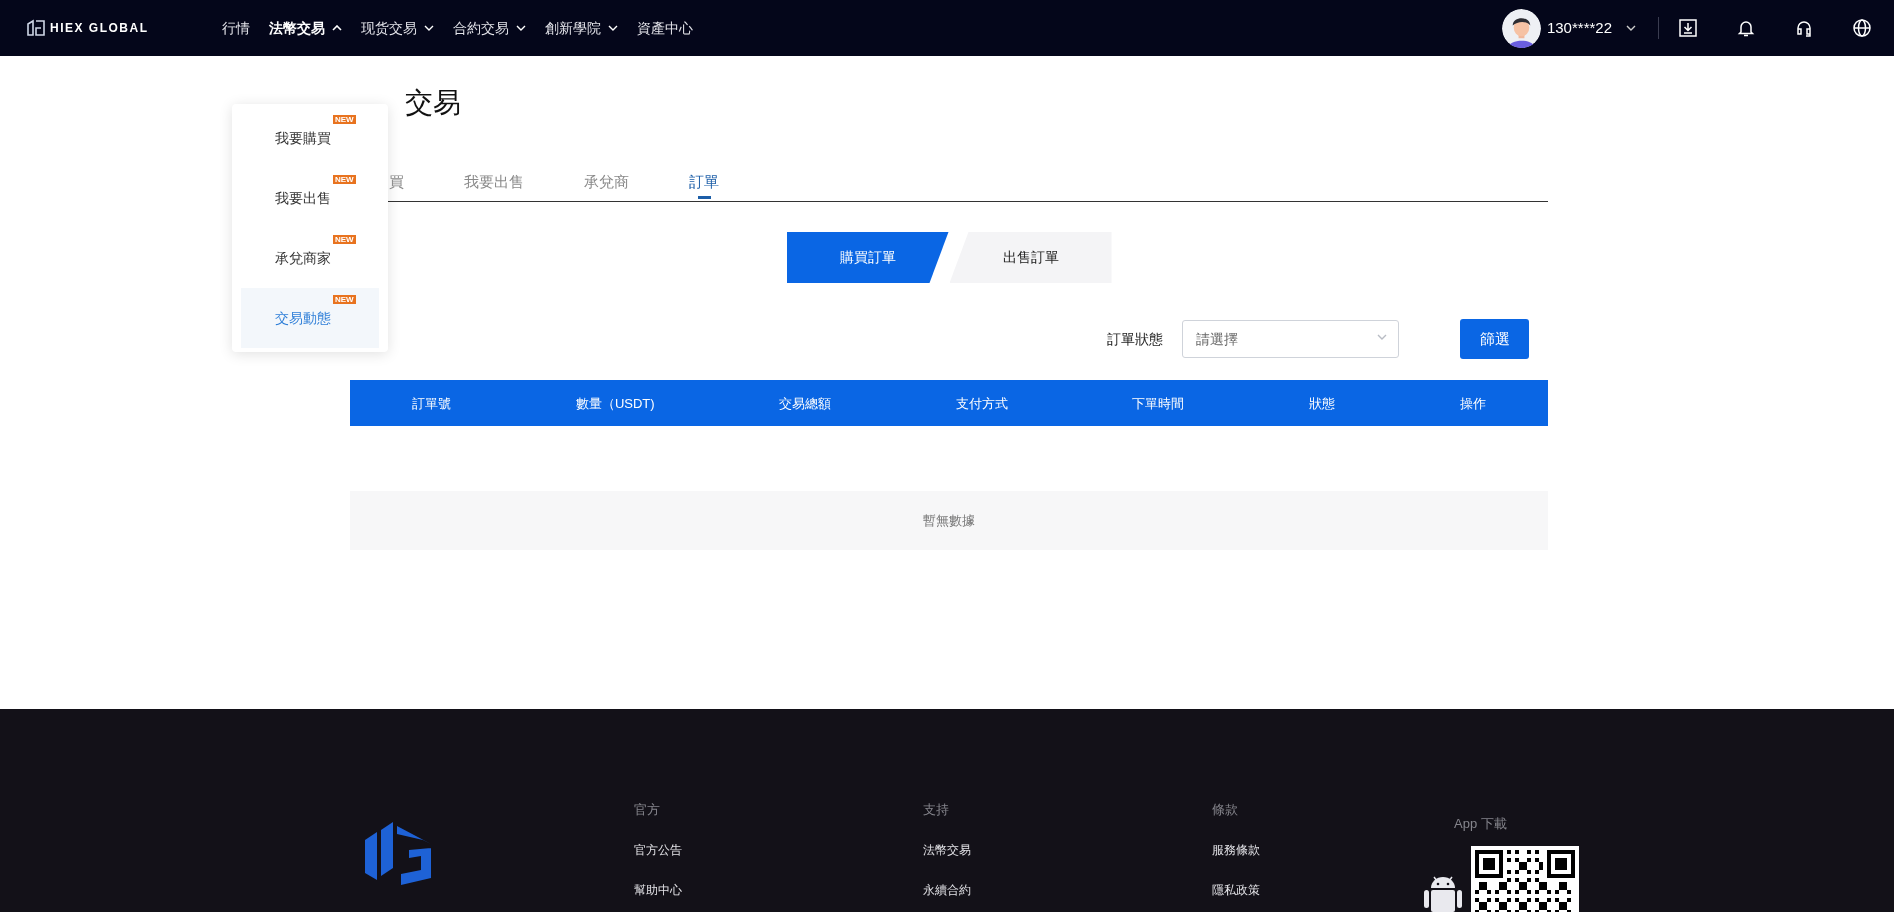  Describe the element at coordinates (1746, 28) in the screenshot. I see `bell-icon` at that location.